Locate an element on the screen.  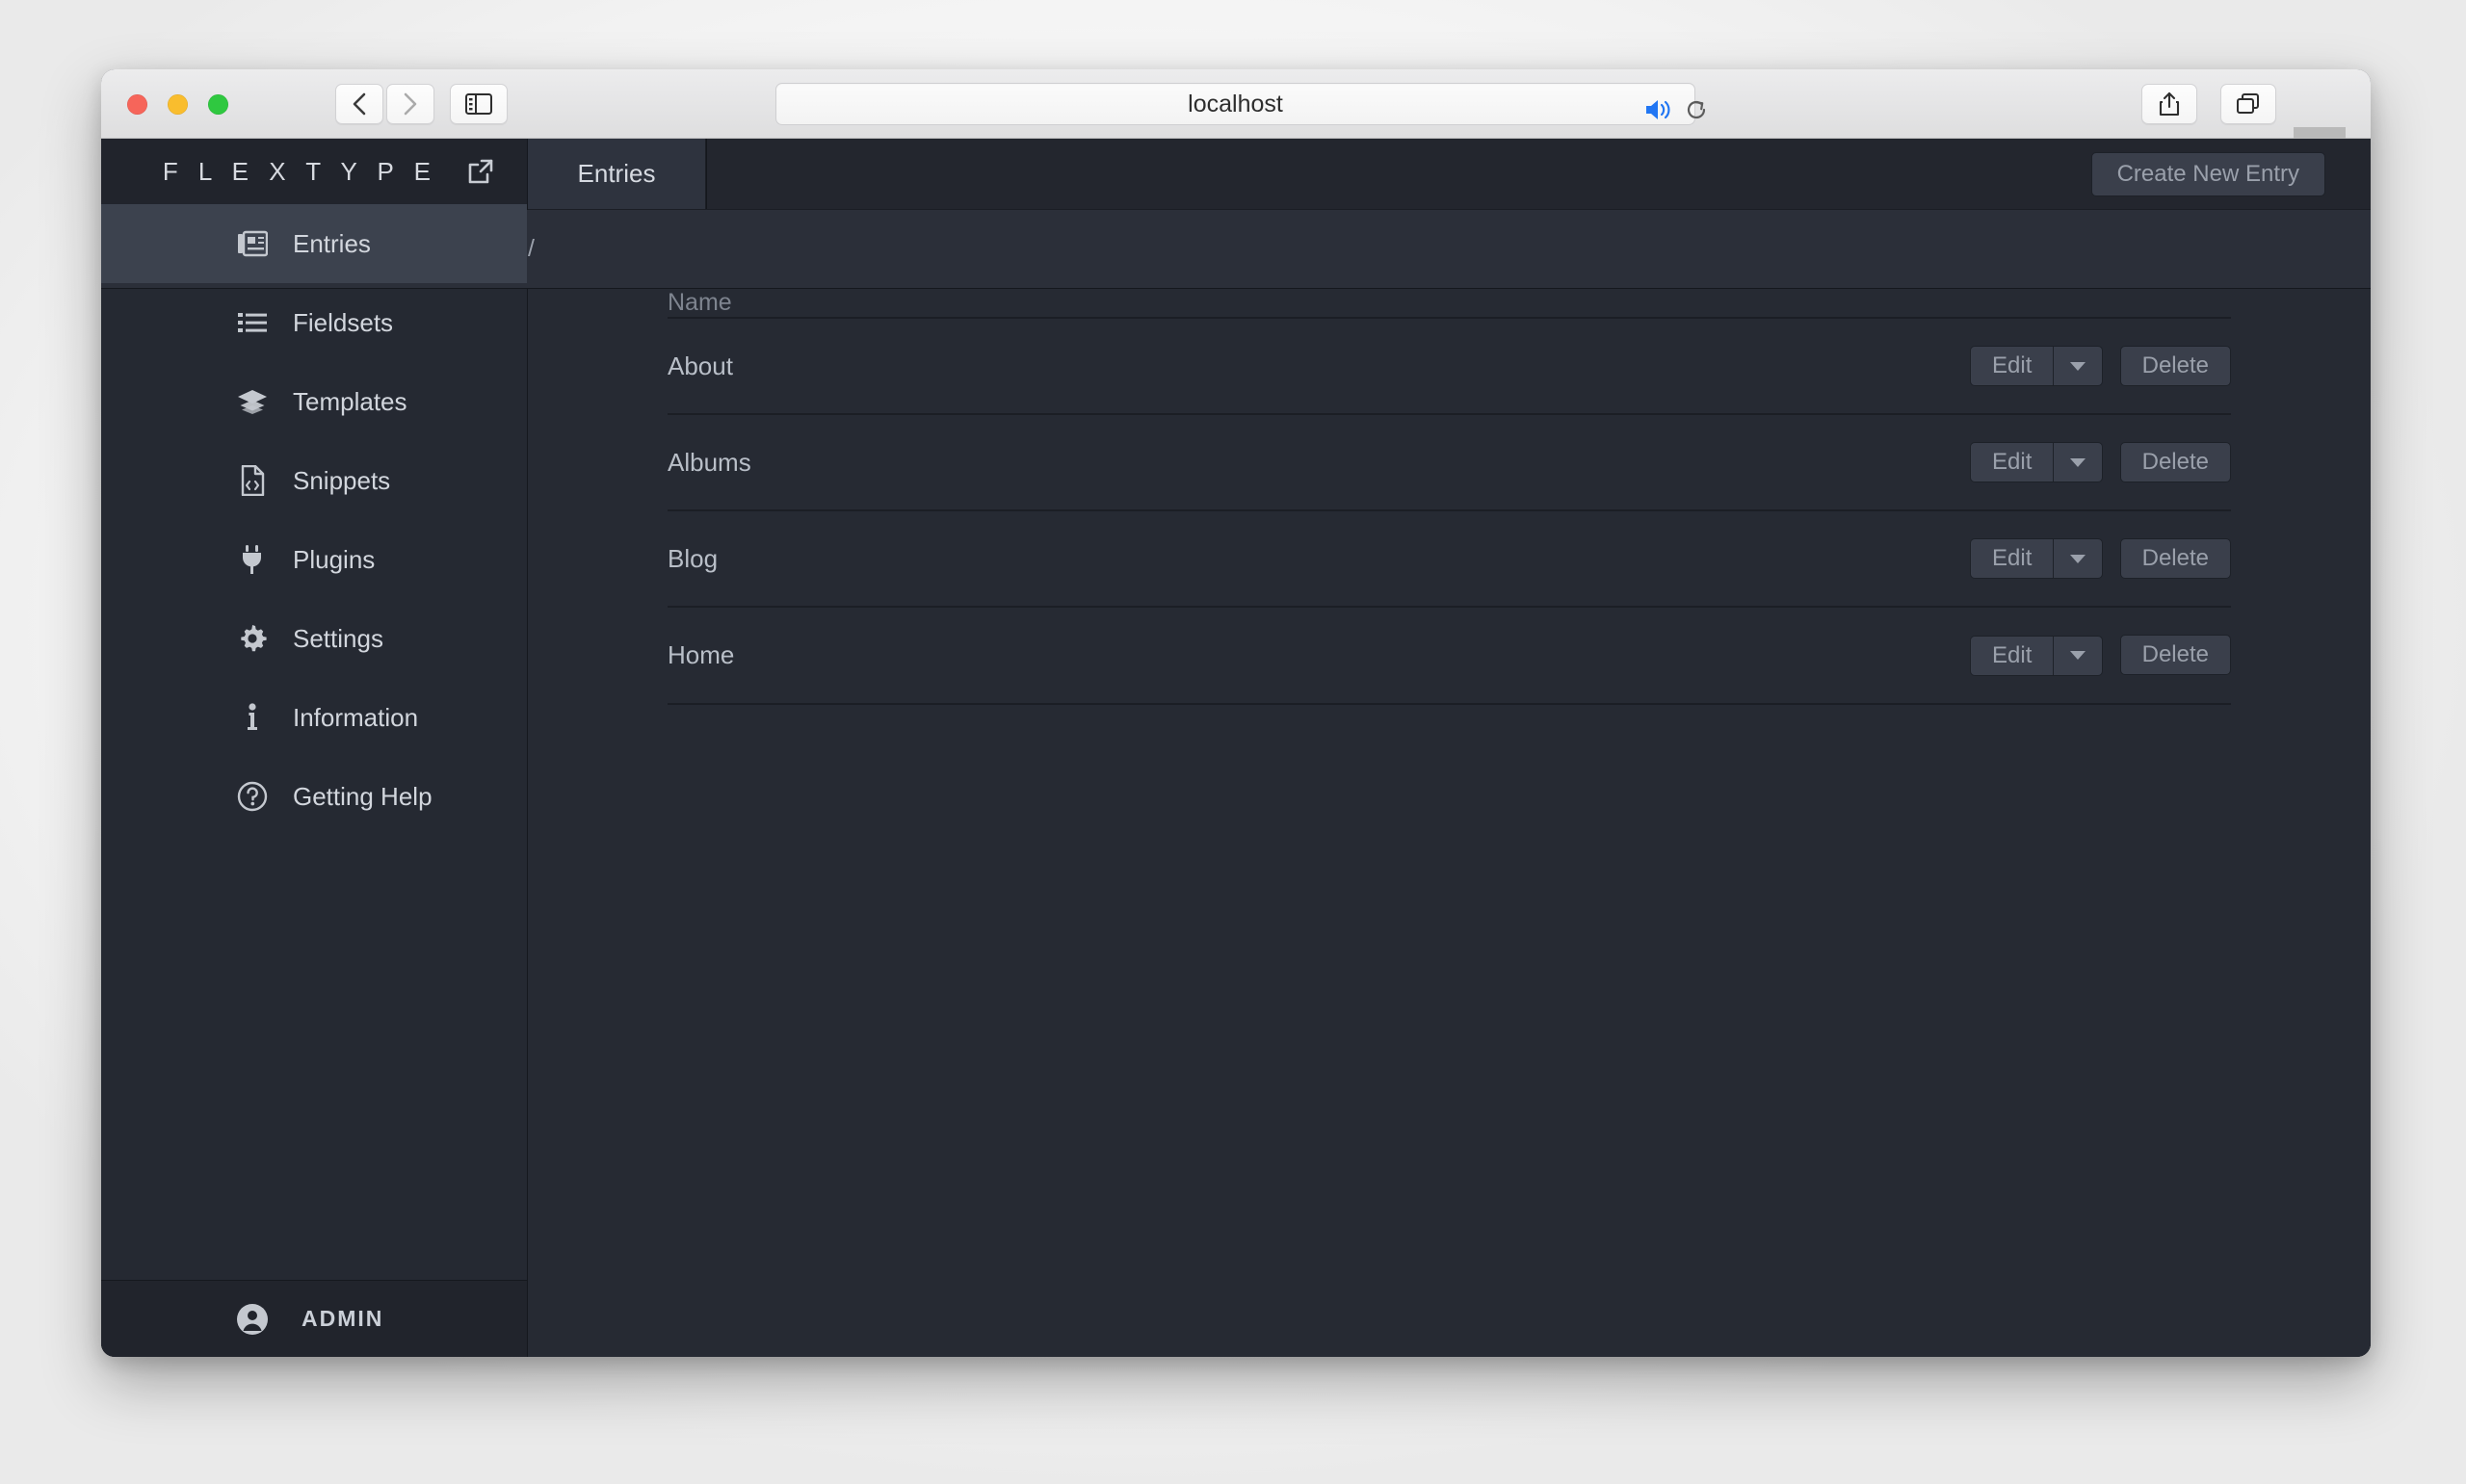
sidebar-item-label: Plugins is located at coordinates (334, 559).